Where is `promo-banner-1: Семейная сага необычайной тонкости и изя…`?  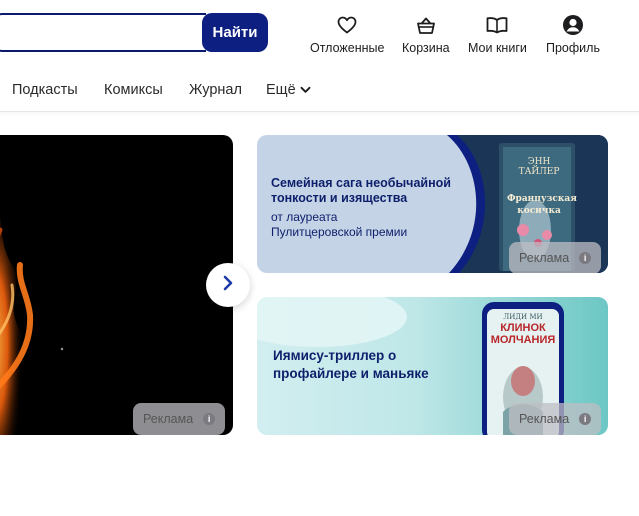 promo-banner-1: Семейная сага необычайной тонкости и изя… is located at coordinates (432, 204).